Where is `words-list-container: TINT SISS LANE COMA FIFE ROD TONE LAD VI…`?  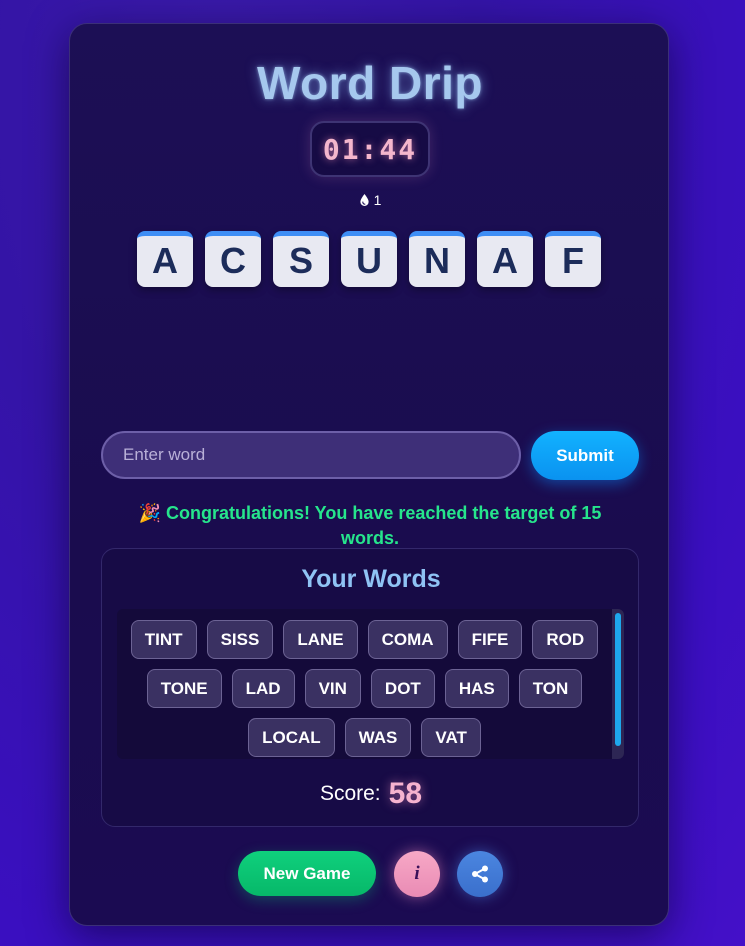
words-list-container: TINT SISS LANE COMA FIFE ROD TONE LAD VI… is located at coordinates (370, 684).